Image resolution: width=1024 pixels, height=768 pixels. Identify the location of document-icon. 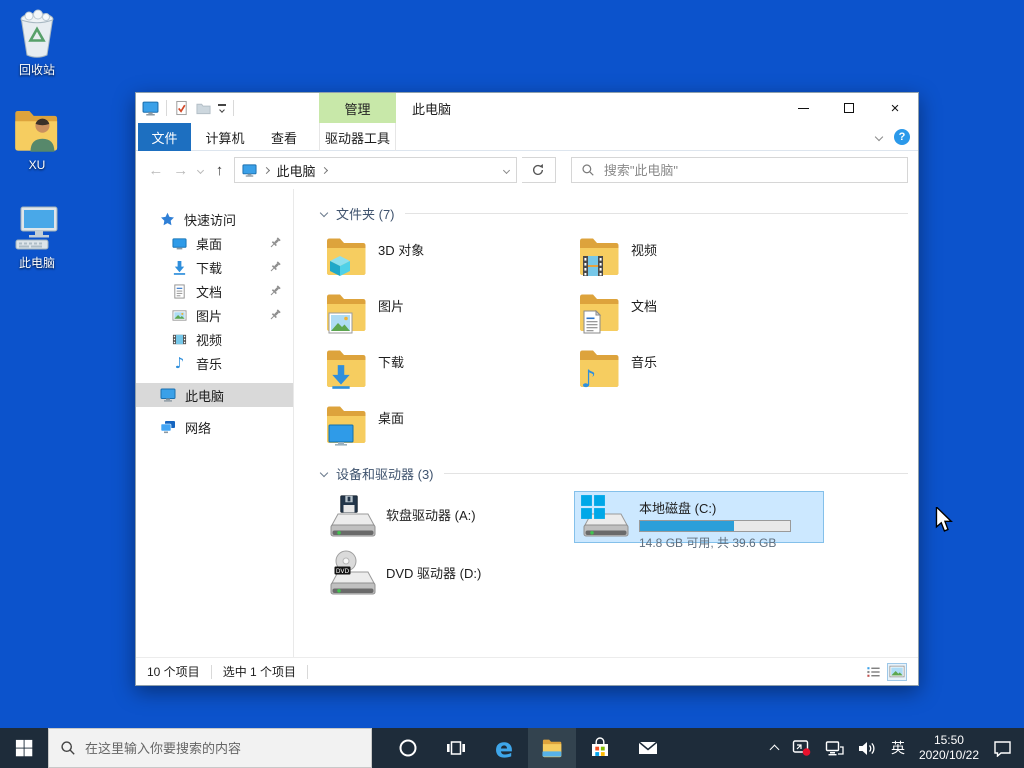
(179, 291).